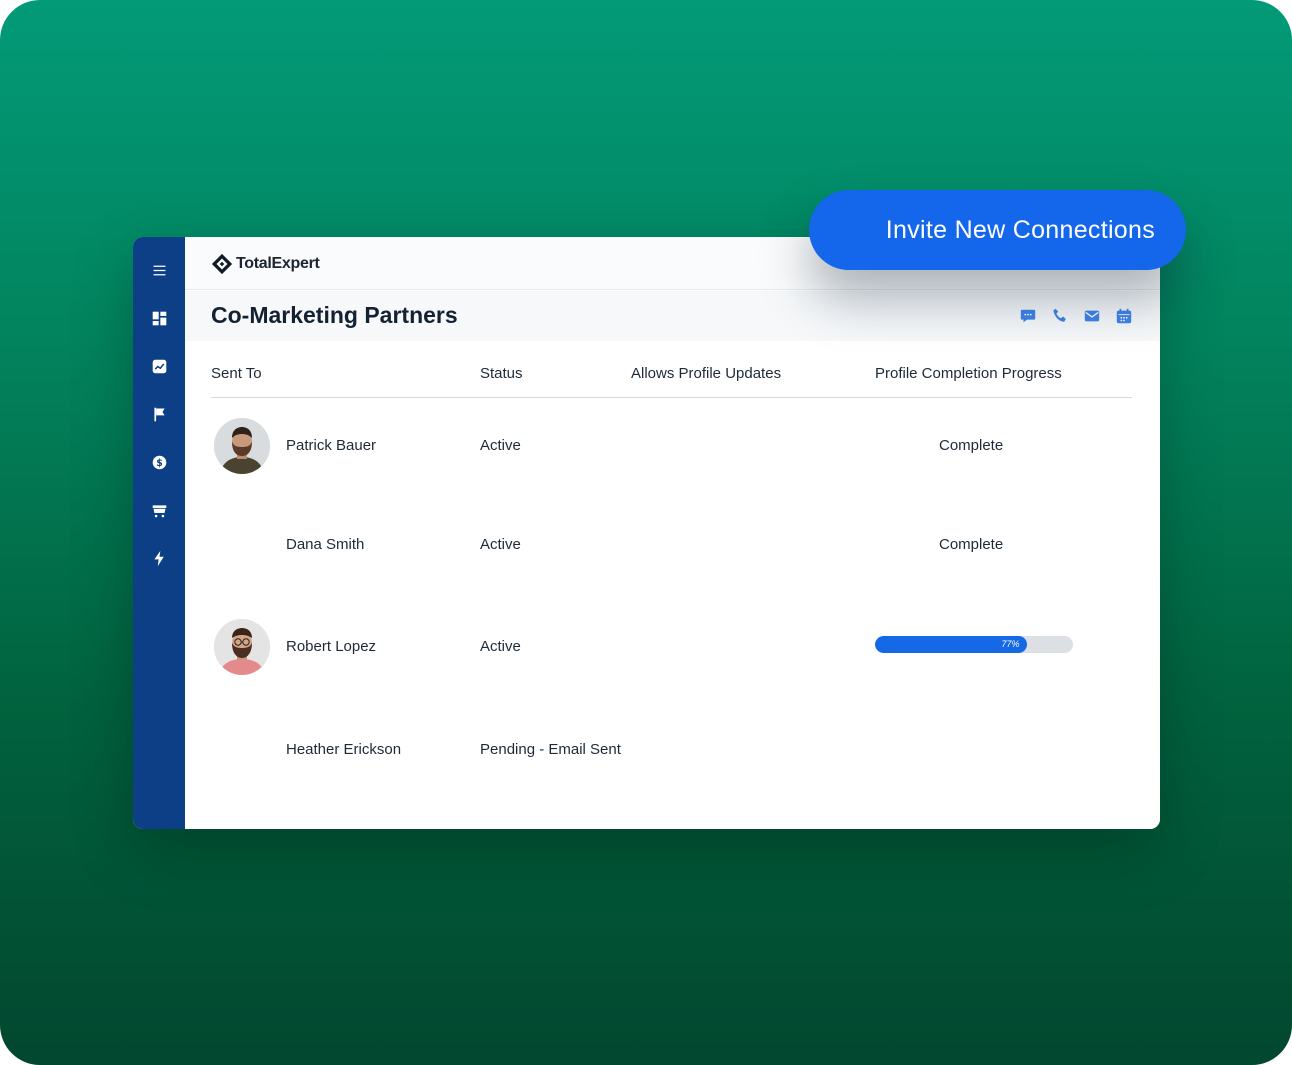  I want to click on profile-progress-bar: 77%, so click(974, 644).